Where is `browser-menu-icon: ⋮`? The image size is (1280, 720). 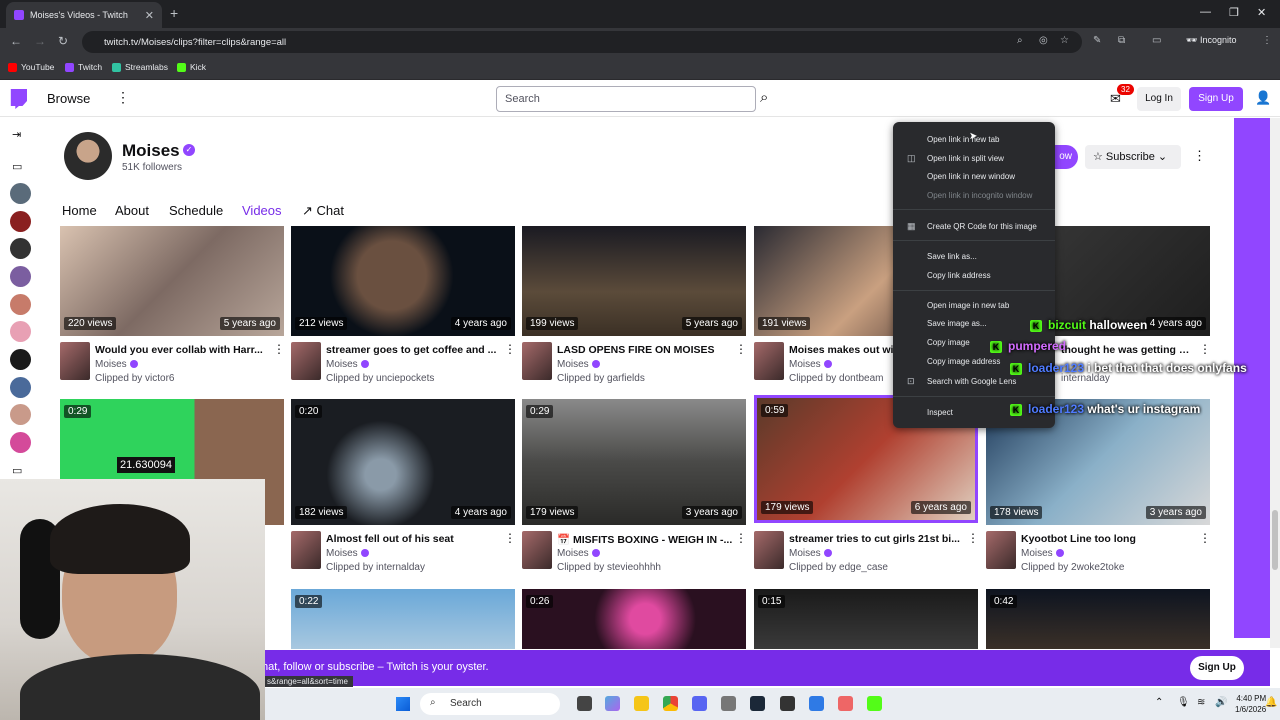
browser-menu-icon: ⋮ is located at coordinates (1267, 40).